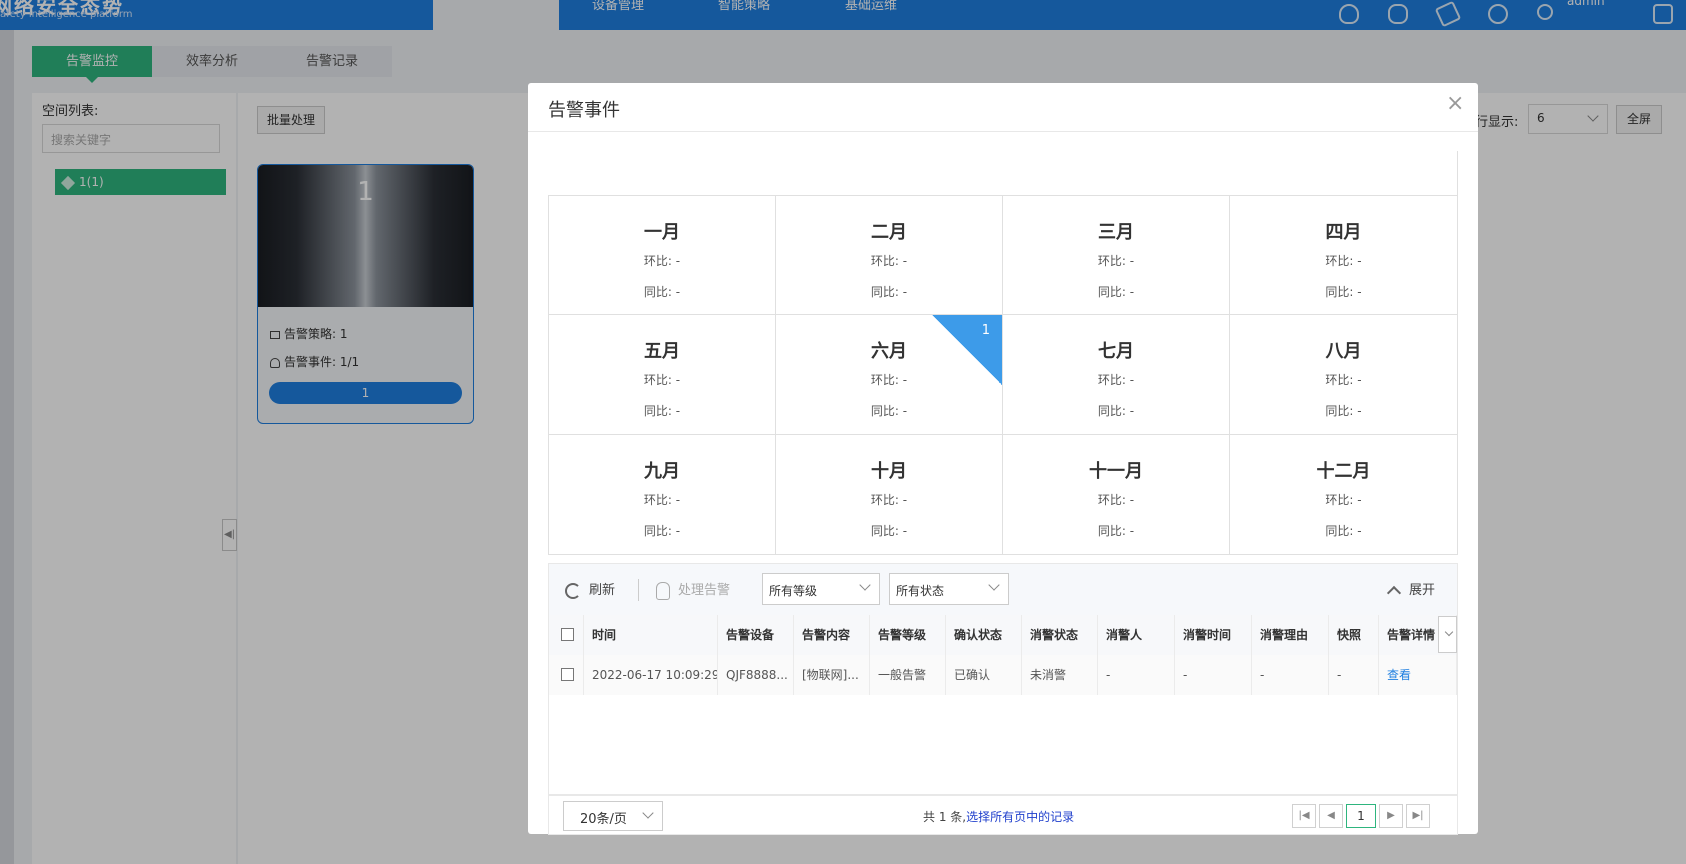 This screenshot has width=1686, height=864. I want to click on page-size-select: 20条/页, so click(613, 816).